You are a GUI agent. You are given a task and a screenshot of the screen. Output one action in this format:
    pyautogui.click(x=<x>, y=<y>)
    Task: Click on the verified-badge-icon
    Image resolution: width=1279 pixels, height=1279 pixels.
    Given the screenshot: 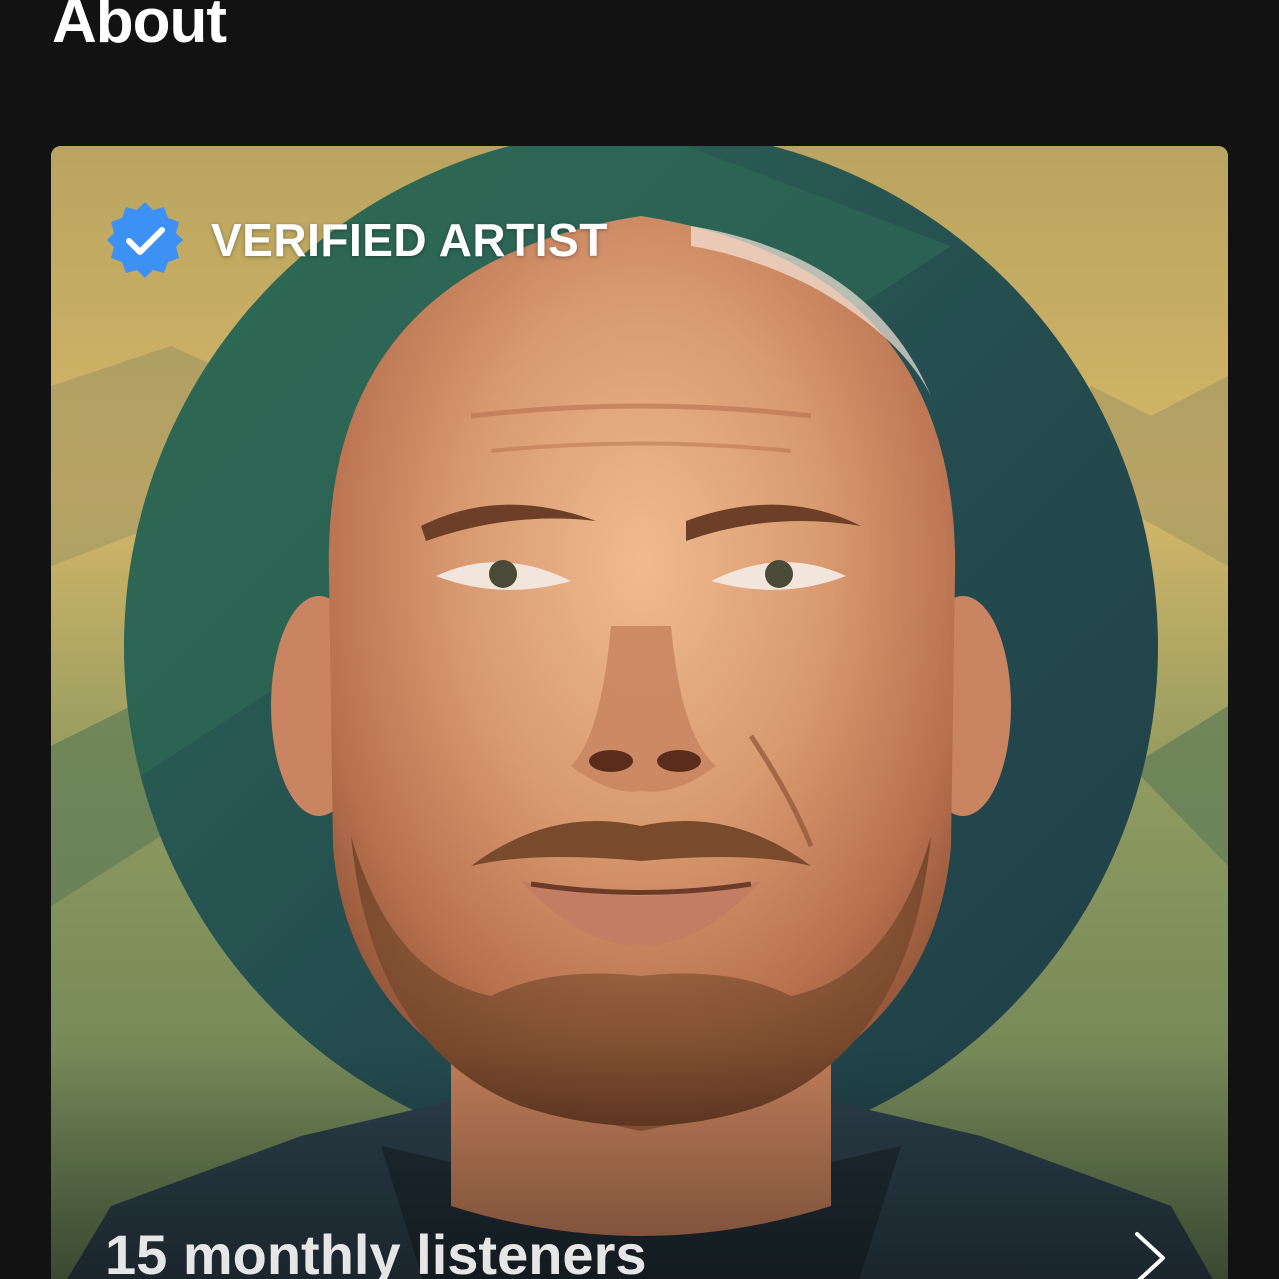 What is the action you would take?
    pyautogui.click(x=145, y=240)
    